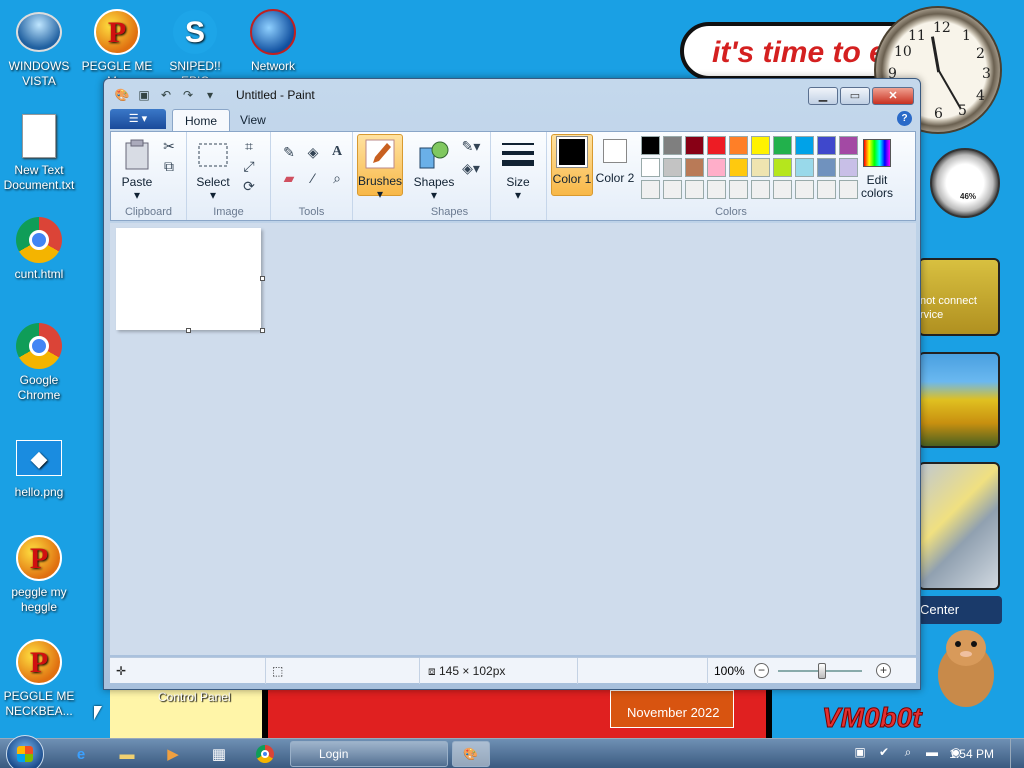 This screenshot has height=768, width=1024. Describe the element at coordinates (337, 152) in the screenshot. I see `text-icon: A` at that location.